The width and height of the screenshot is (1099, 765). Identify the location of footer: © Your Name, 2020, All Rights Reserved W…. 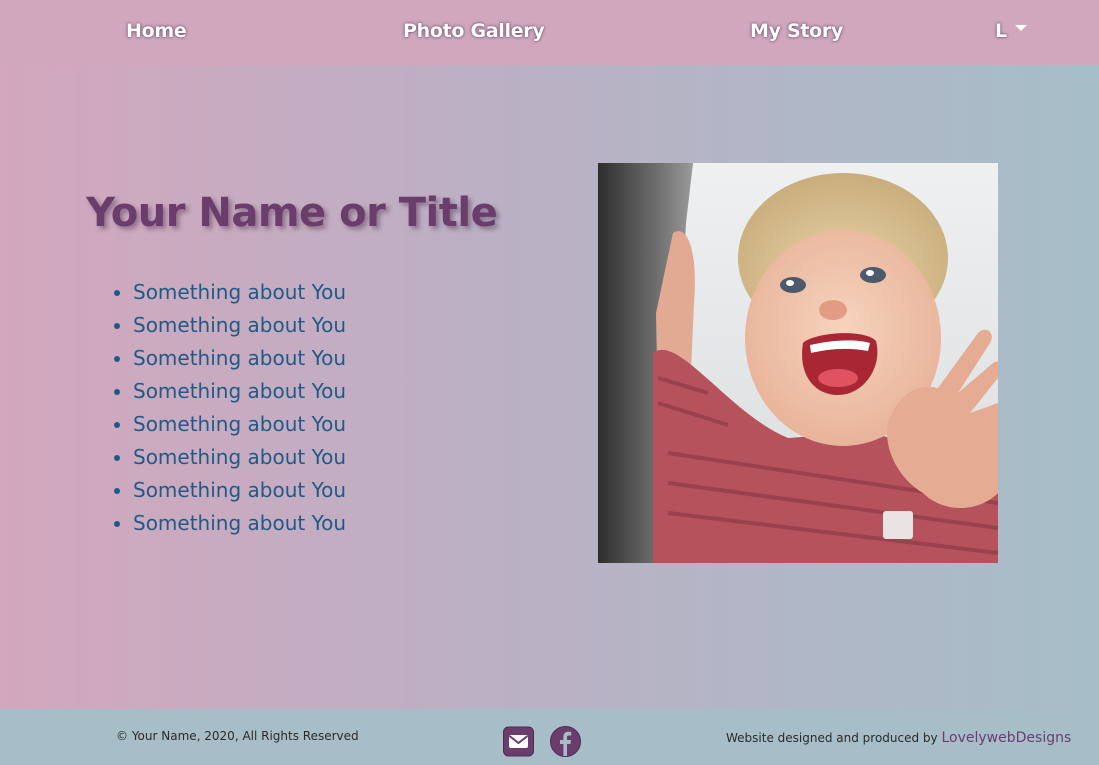
(549, 737).